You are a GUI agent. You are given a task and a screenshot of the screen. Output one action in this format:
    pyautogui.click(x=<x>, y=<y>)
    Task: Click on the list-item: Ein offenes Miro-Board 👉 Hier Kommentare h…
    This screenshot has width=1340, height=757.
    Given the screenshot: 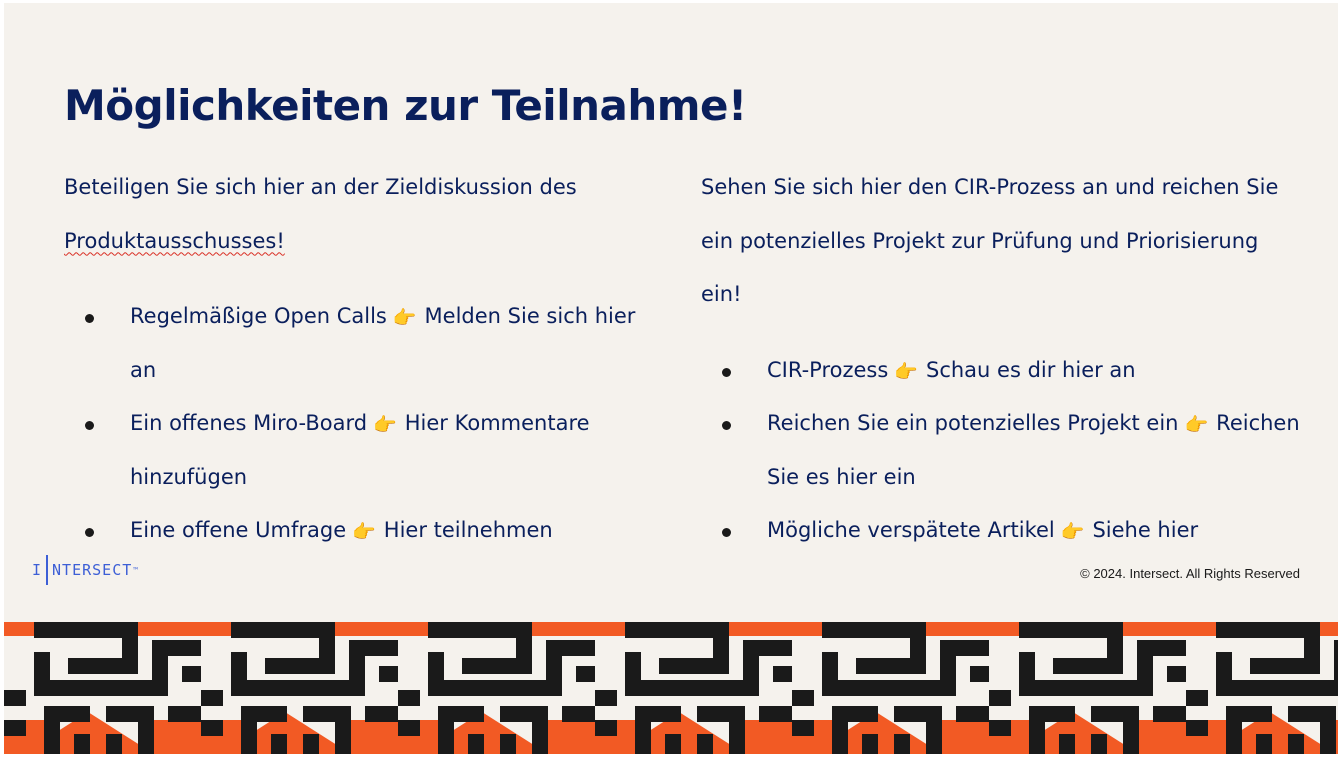 What is the action you would take?
    pyautogui.click(x=354, y=450)
    